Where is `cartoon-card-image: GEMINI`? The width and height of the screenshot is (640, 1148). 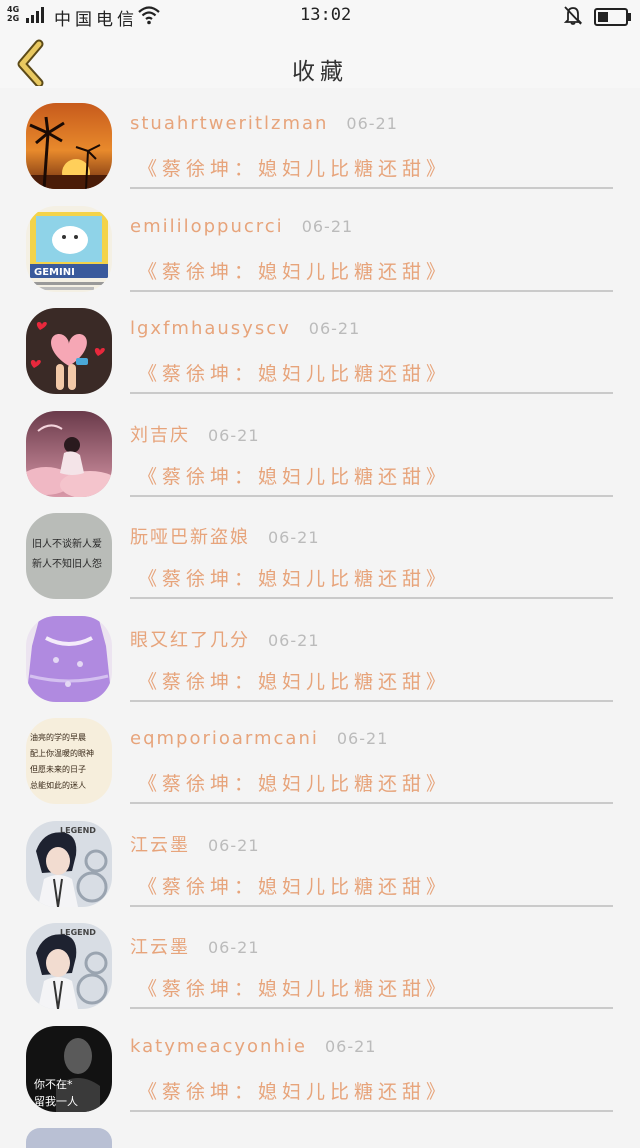
cartoon-card-image: GEMINI is located at coordinates (69, 248).